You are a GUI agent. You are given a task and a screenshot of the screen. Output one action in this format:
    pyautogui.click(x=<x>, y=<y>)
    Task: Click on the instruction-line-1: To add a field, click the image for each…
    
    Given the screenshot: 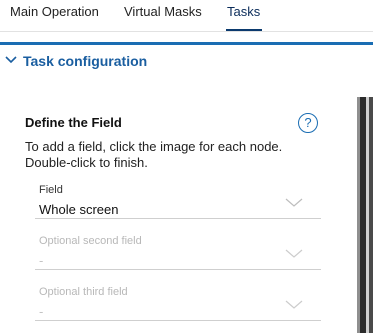 What is the action you would take?
    pyautogui.click(x=154, y=146)
    